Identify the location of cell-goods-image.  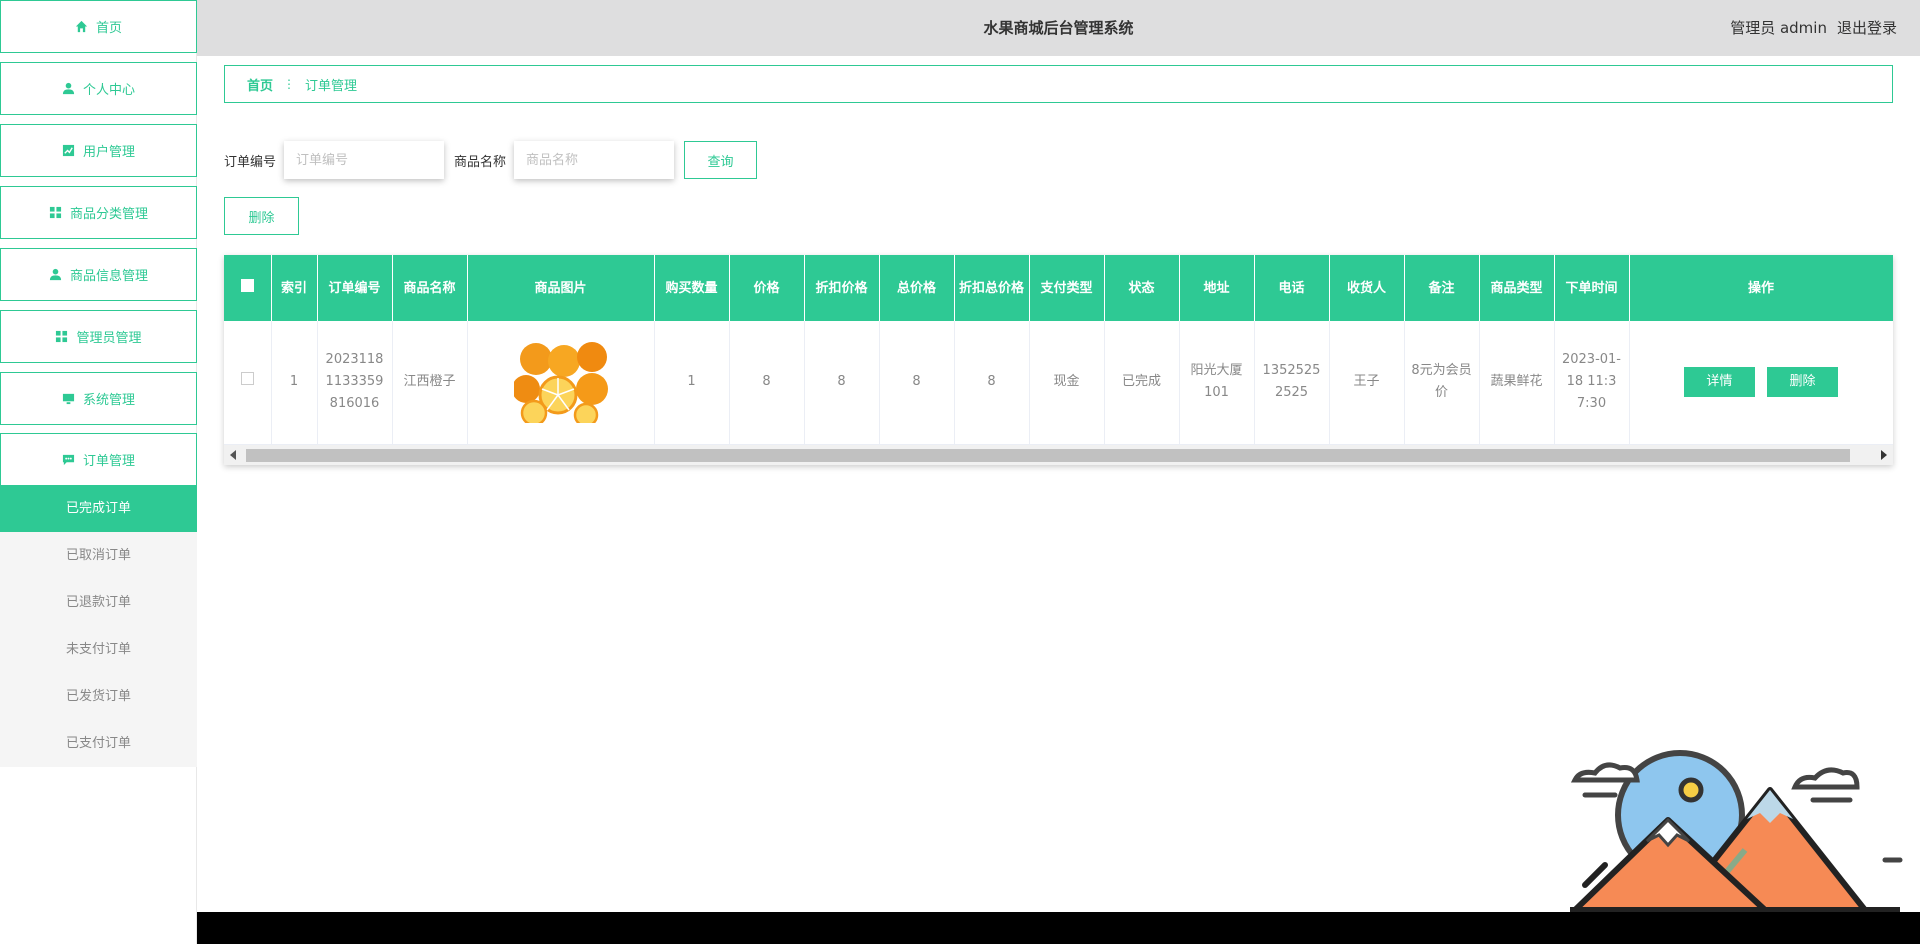
(561, 383).